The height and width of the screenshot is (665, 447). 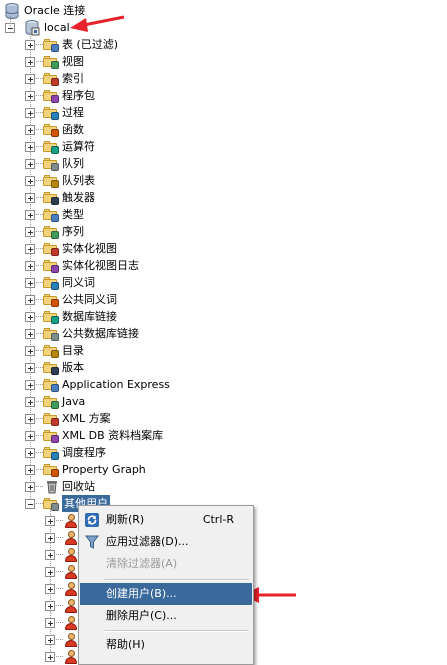 I want to click on refresh-icon, so click(x=92, y=520).